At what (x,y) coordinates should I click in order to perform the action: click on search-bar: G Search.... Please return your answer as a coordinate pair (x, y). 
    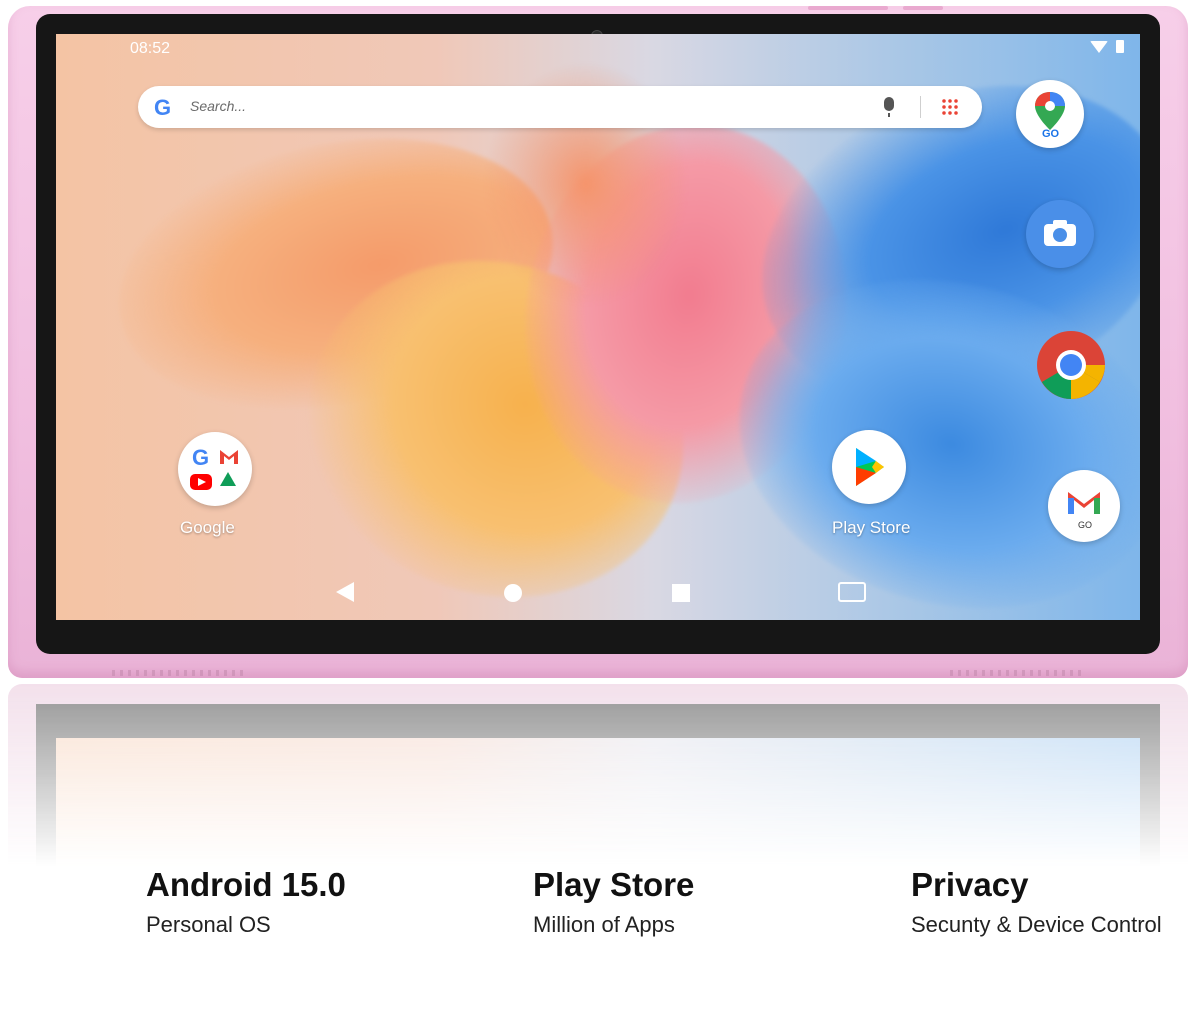
    Looking at the image, I should click on (560, 107).